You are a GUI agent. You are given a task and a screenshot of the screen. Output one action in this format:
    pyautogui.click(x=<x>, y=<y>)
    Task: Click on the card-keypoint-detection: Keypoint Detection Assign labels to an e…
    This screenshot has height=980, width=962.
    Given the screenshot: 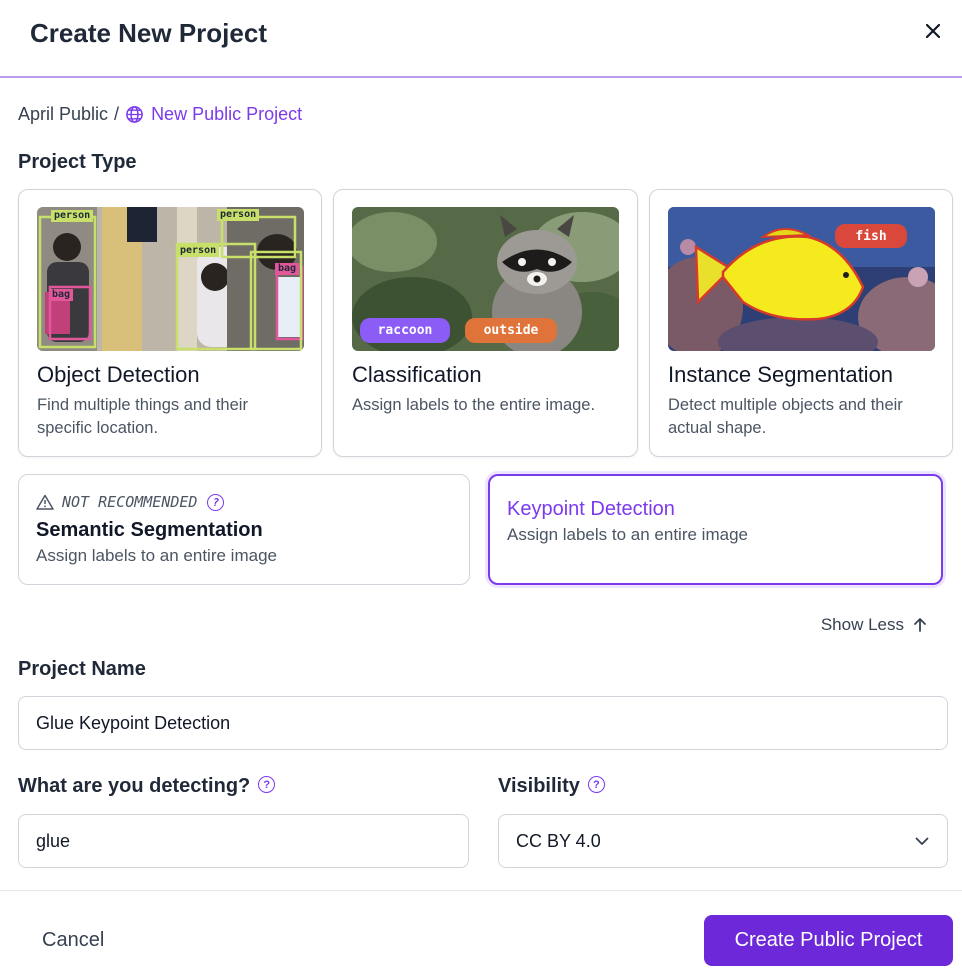 What is the action you would take?
    pyautogui.click(x=715, y=529)
    